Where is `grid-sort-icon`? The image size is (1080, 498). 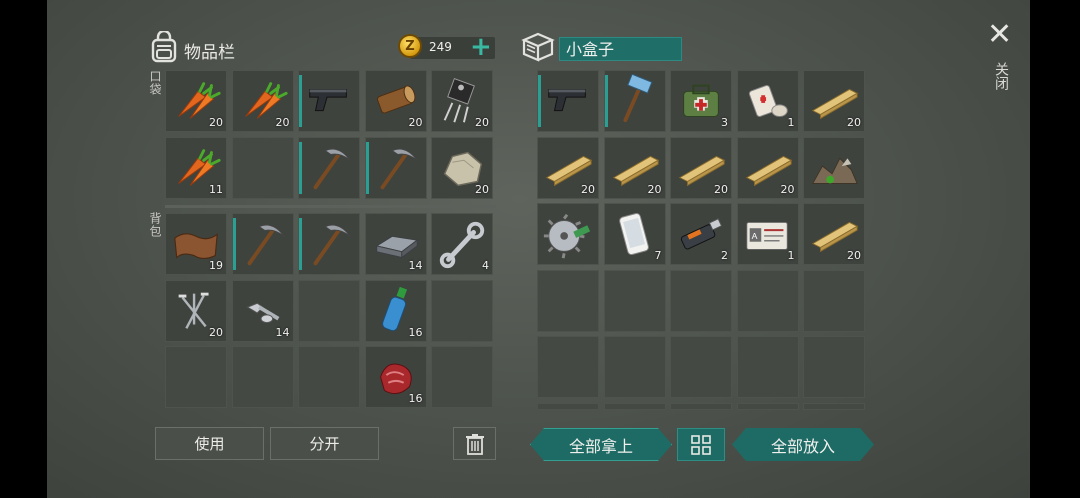
grid-sort-icon is located at coordinates (701, 444).